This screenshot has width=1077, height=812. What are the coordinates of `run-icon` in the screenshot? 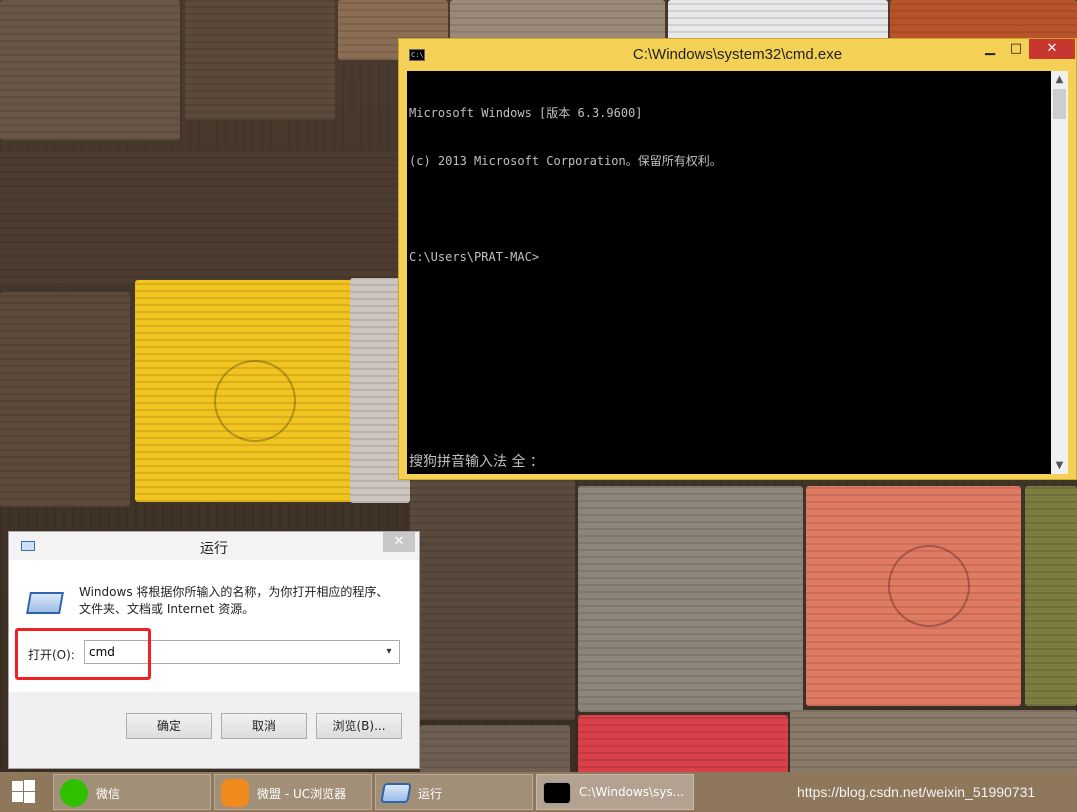 It's located at (396, 793).